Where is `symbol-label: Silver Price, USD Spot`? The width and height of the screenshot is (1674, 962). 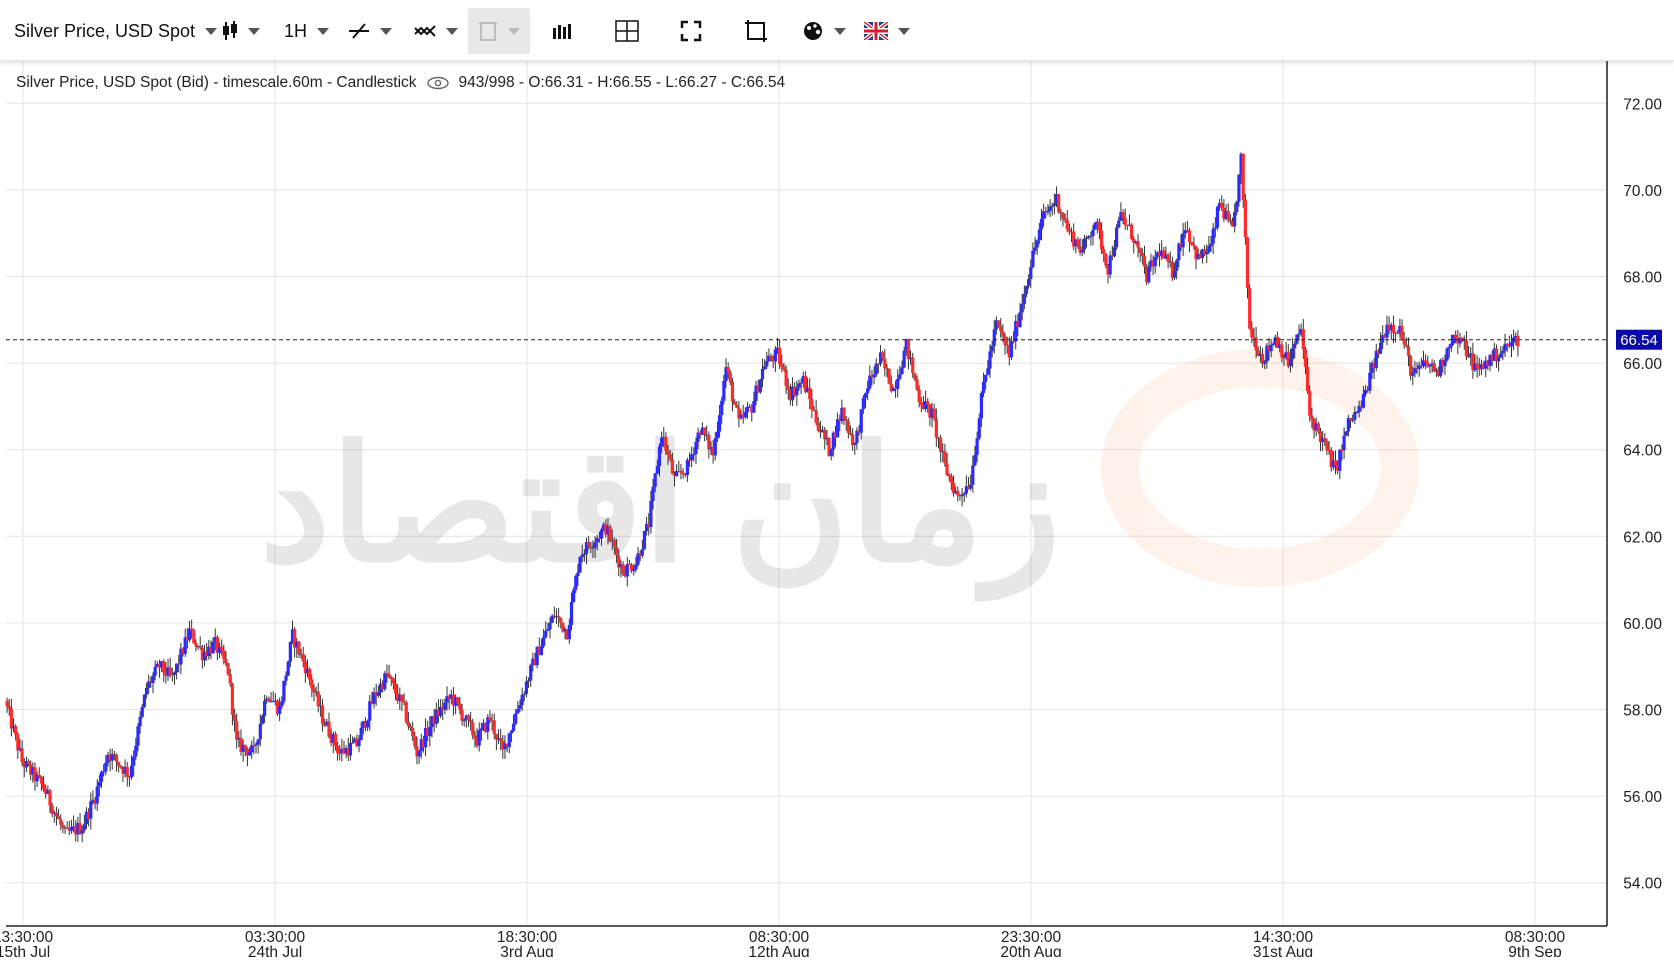
symbol-label: Silver Price, USD Spot is located at coordinates (105, 30).